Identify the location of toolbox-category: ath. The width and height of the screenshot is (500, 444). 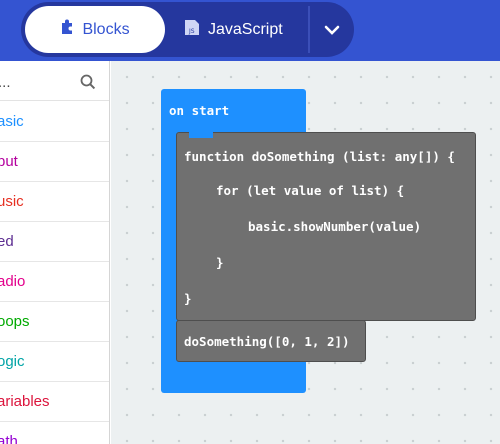
(54, 433).